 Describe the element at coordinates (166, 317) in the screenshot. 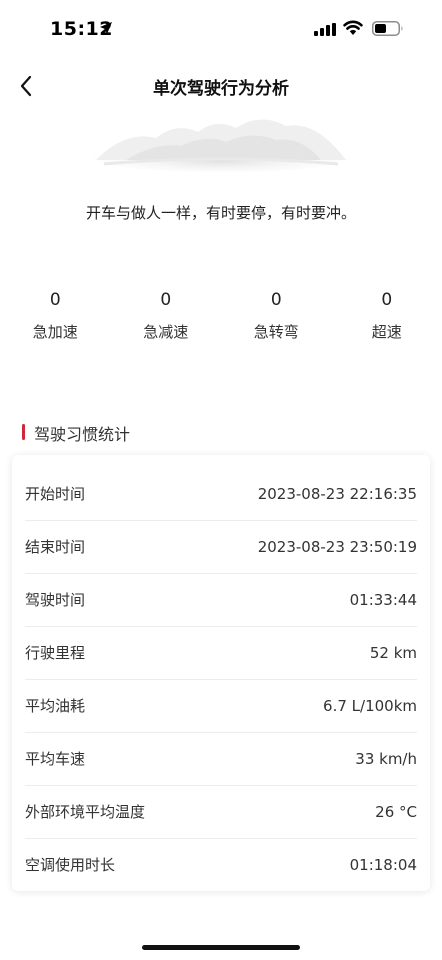

I see `stat-hard-braking: 0 急减速` at that location.